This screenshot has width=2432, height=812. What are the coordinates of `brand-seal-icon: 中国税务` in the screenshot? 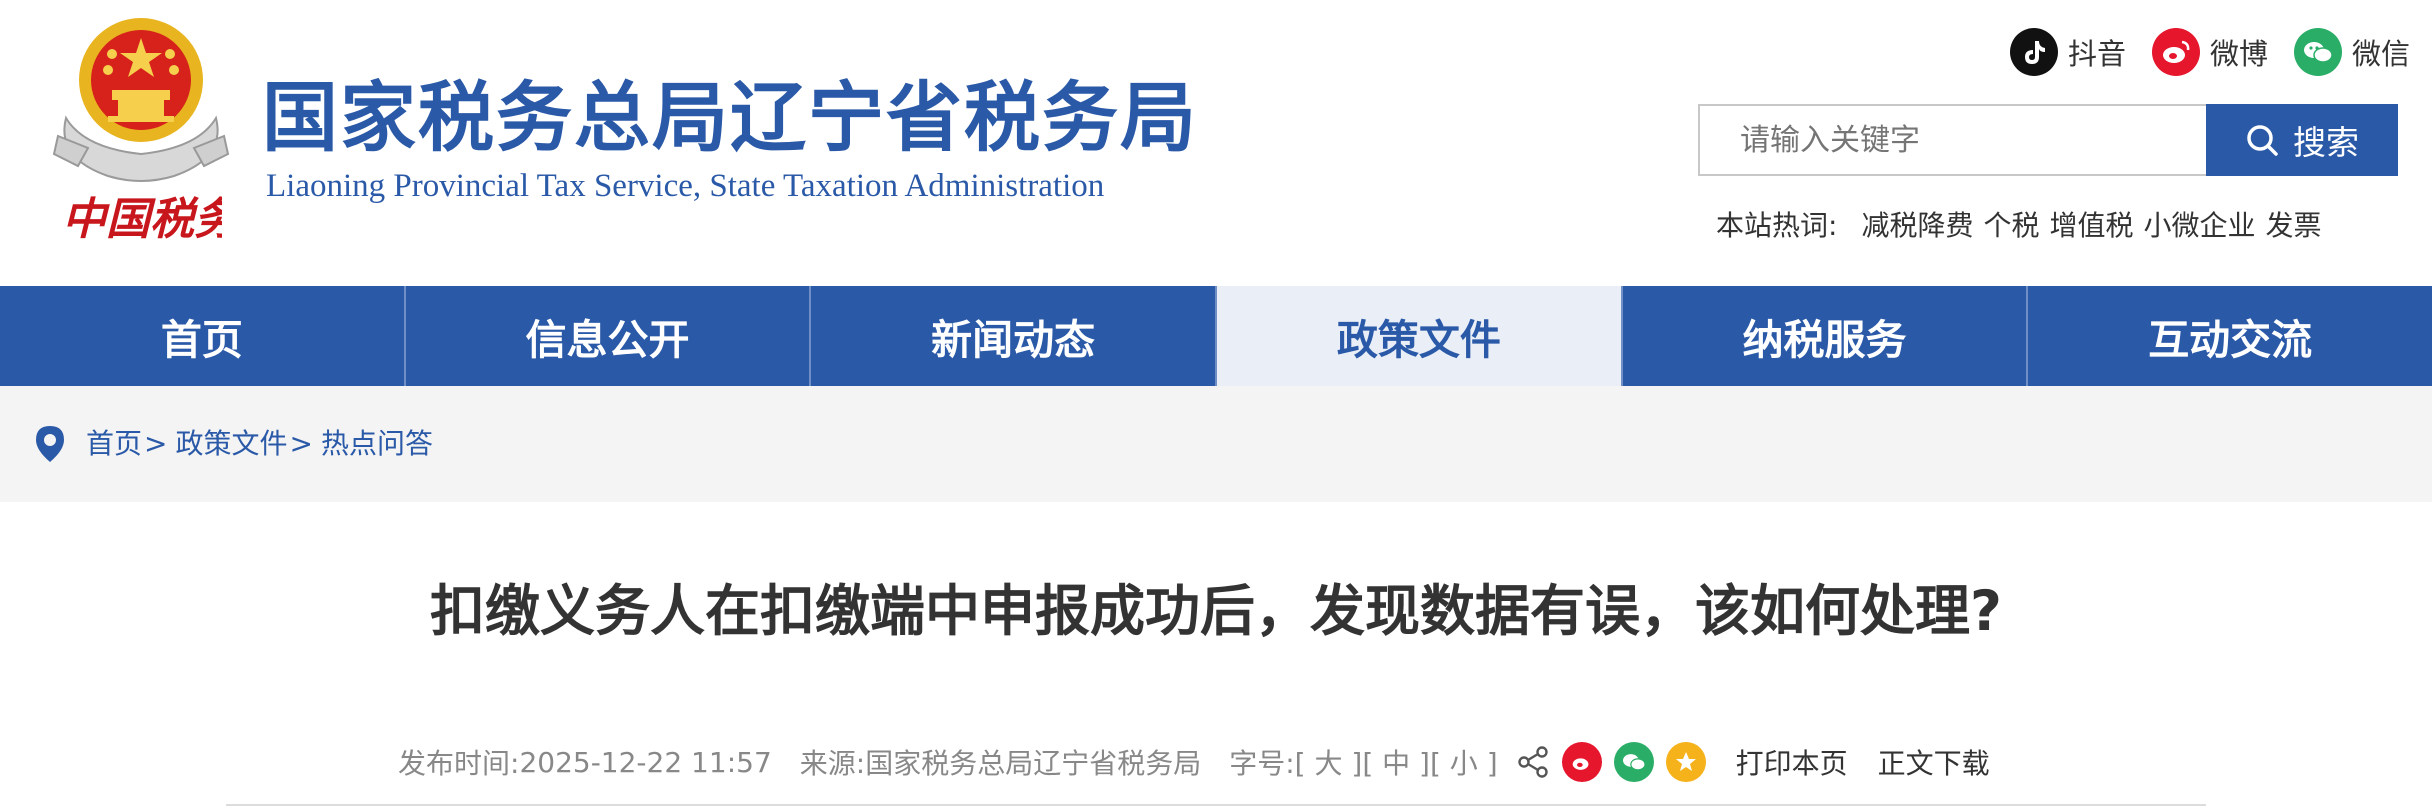 It's located at (142, 219).